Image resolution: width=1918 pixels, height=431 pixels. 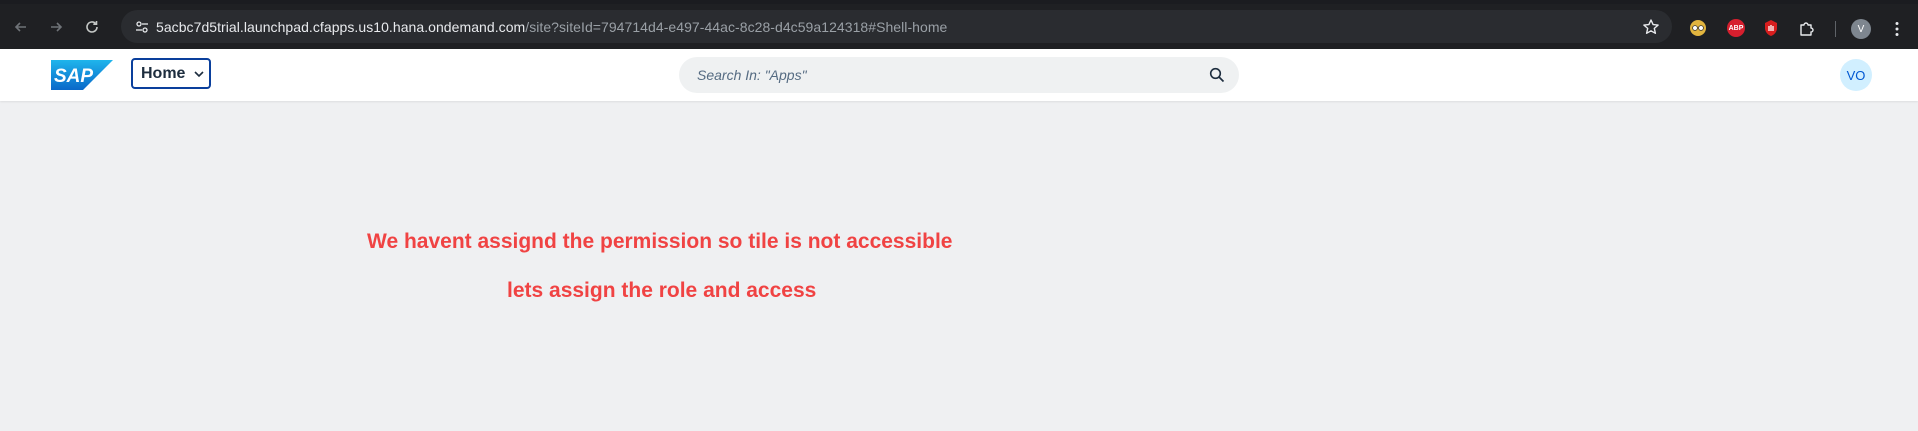 I want to click on svg-text: SAP, so click(x=73, y=76).